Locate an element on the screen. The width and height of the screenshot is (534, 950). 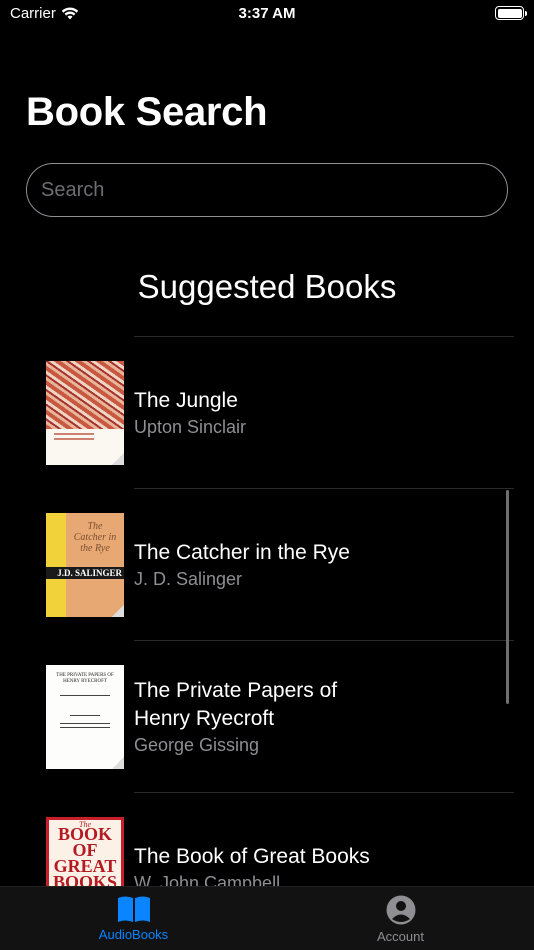
cover-title-text: THE PRIVATE PAPERS OF HENRY RYECROFT is located at coordinates (85, 678).